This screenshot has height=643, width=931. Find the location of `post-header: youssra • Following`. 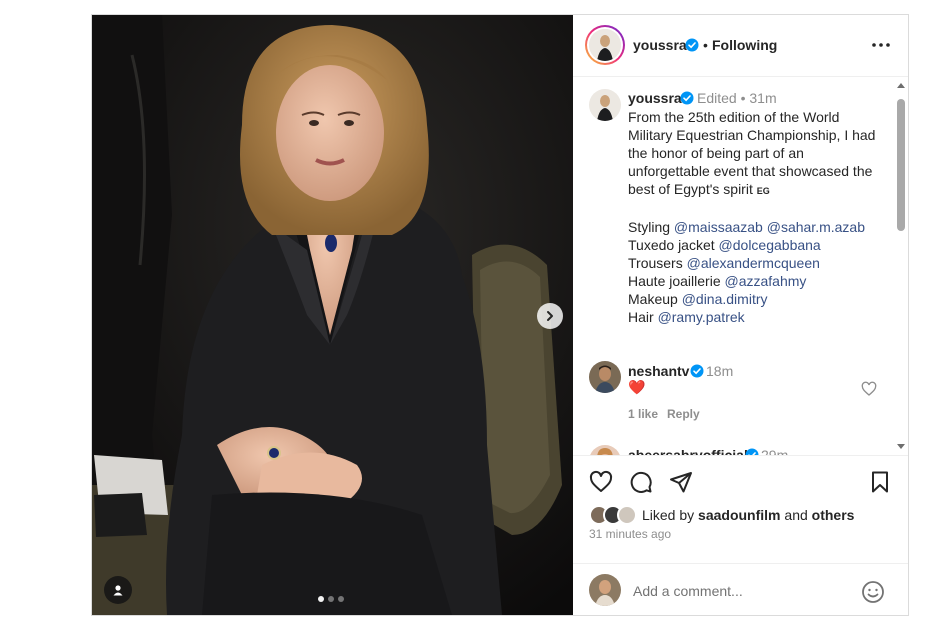

post-header: youssra • Following is located at coordinates (740, 46).